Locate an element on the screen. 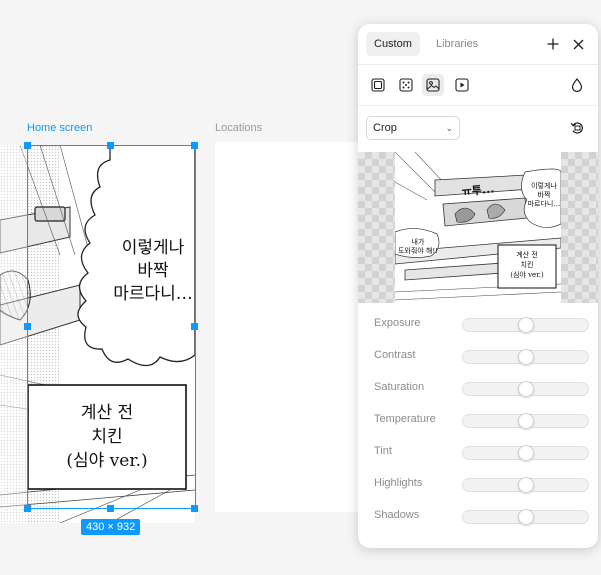 This screenshot has width=601, height=575. resize-handle-bottom-left is located at coordinates (27, 508).